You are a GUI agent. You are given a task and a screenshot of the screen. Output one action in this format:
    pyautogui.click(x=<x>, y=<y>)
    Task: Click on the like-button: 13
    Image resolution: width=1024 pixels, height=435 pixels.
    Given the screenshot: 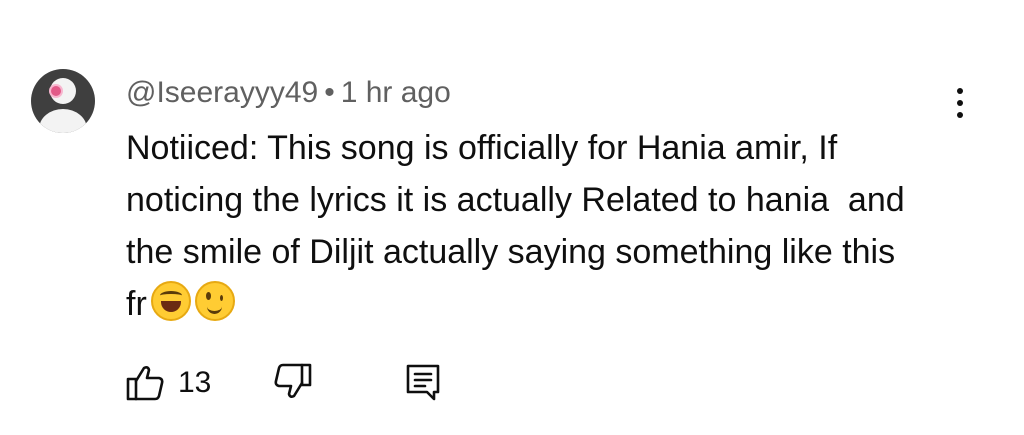 What is the action you would take?
    pyautogui.click(x=174, y=382)
    